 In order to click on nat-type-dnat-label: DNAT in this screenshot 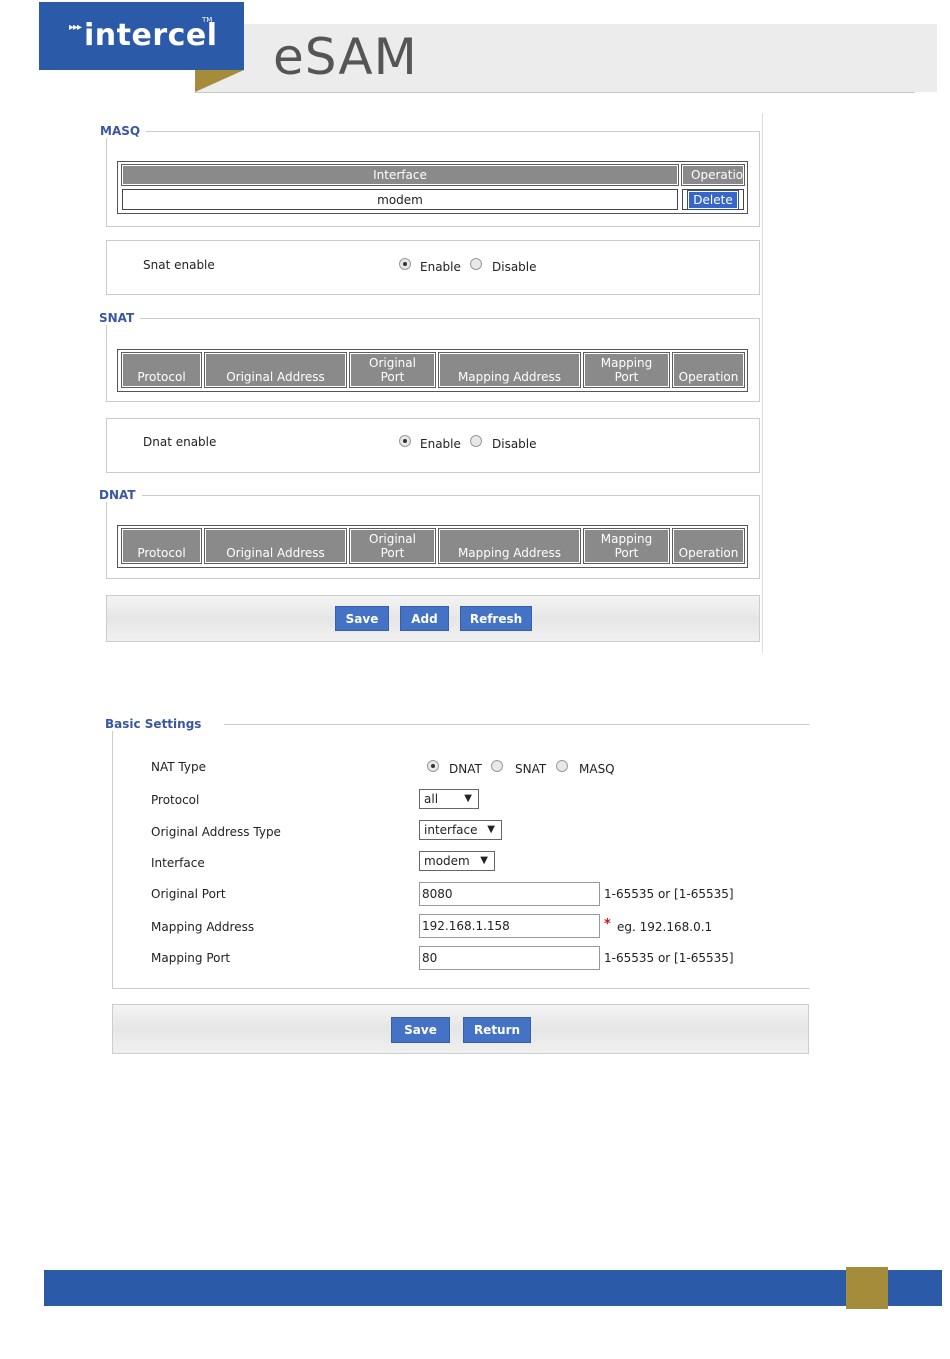, I will do `click(465, 769)`.